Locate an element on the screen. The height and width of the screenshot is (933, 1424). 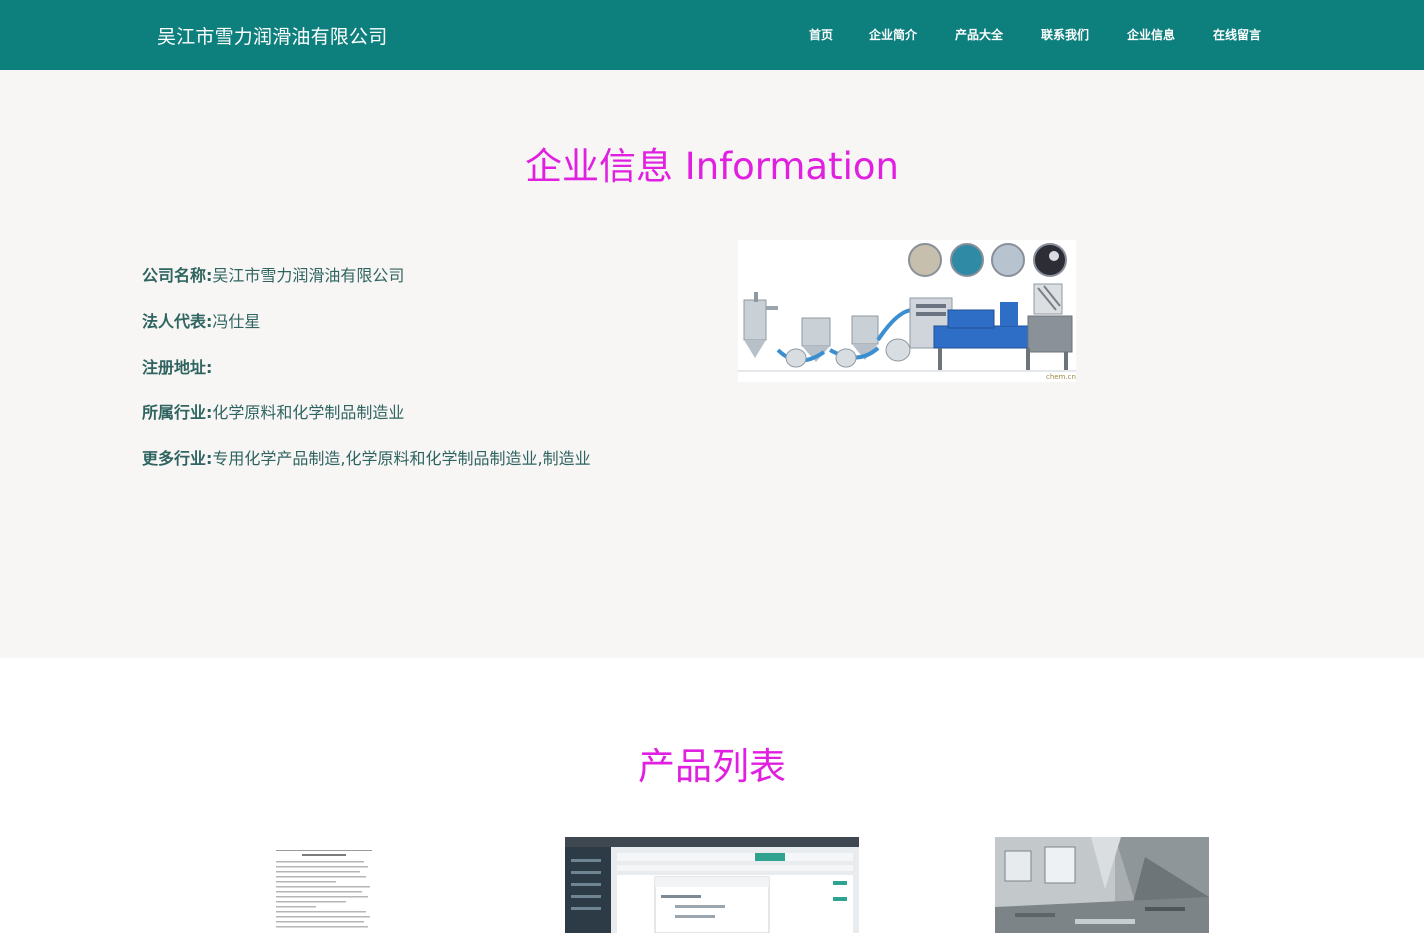
info-value: 吴江市雪力润滑油有限公司 is located at coordinates (308, 275).